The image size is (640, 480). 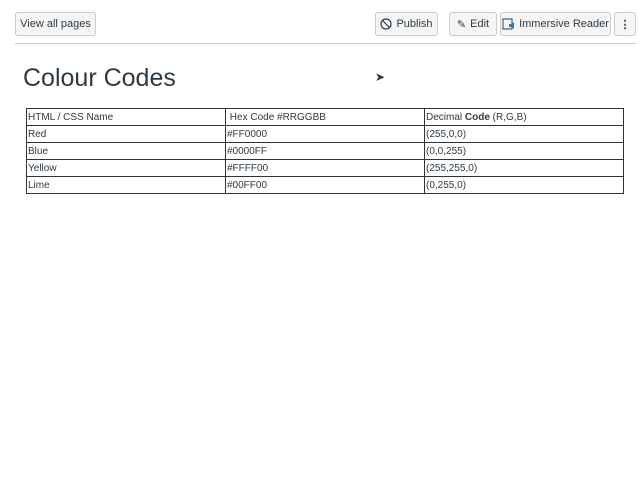 What do you see at coordinates (126, 117) in the screenshot?
I see `header-cell: HTML / CSS Name` at bounding box center [126, 117].